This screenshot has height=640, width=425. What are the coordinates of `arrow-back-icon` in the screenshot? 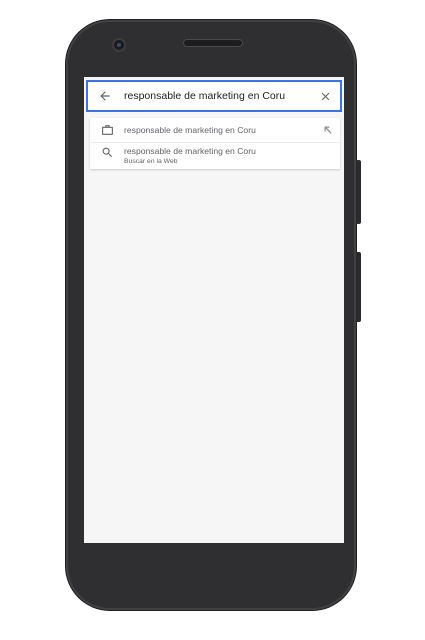 It's located at (105, 96).